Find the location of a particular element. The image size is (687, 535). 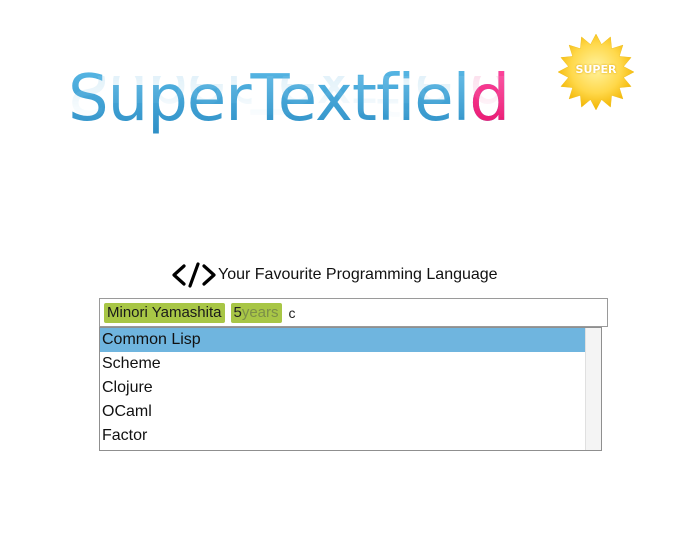

super-badge: SUPER is located at coordinates (596, 72).